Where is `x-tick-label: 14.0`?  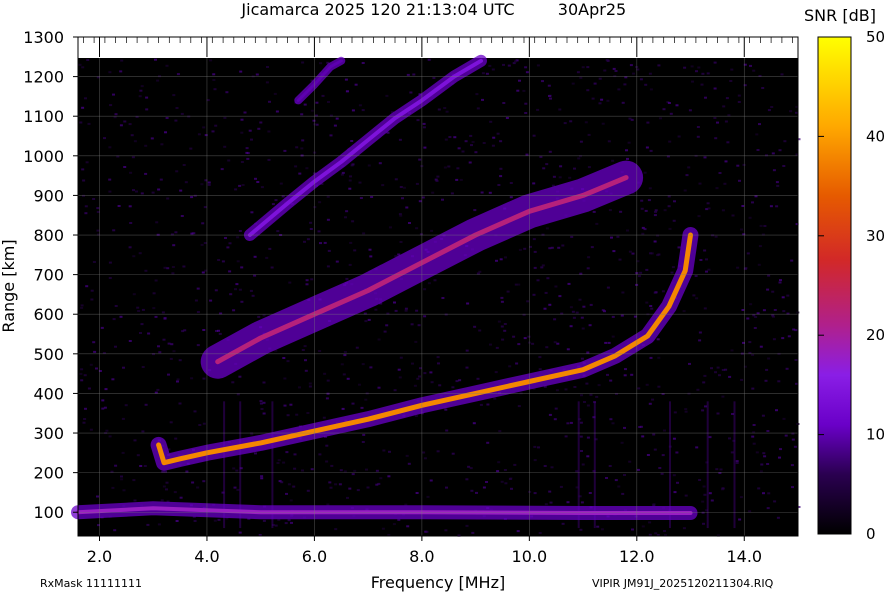
x-tick-label: 14.0 is located at coordinates (744, 556).